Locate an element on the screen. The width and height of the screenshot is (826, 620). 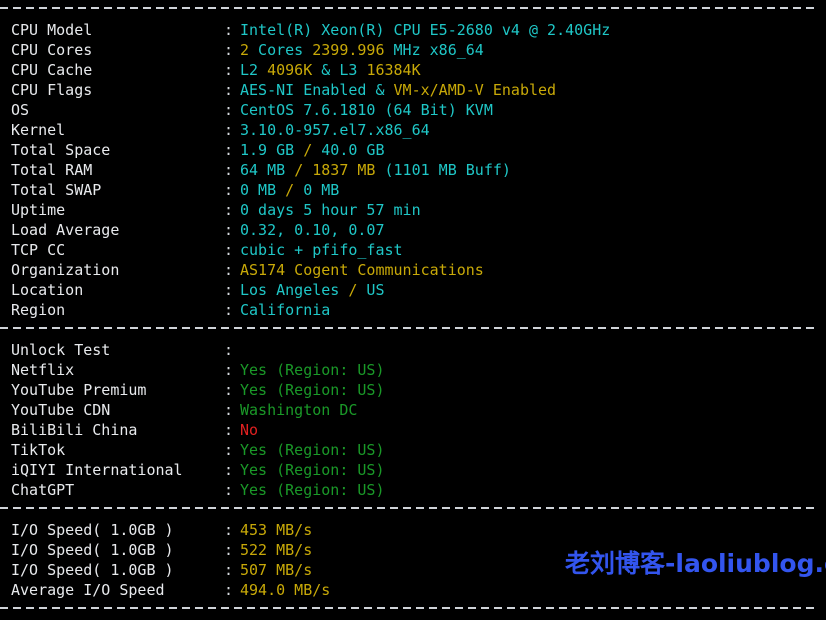
row-value: 64 MB / 1837 MB (1101 MB Buff) is located at coordinates (375, 170).